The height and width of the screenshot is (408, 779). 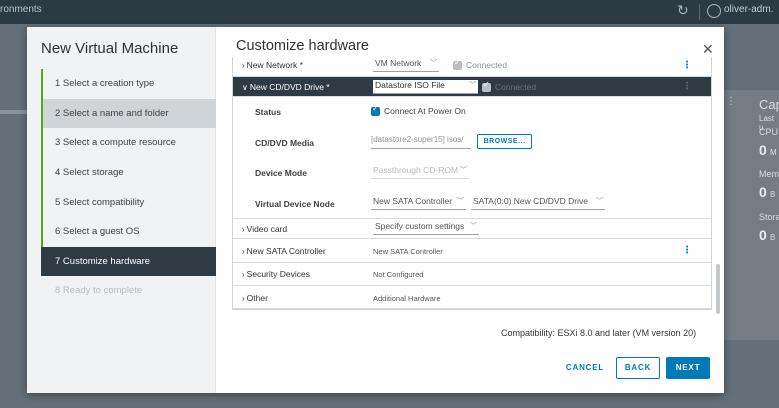 What do you see at coordinates (128, 231) in the screenshot?
I see `step-guest-os: 6 Select a guest OS` at bounding box center [128, 231].